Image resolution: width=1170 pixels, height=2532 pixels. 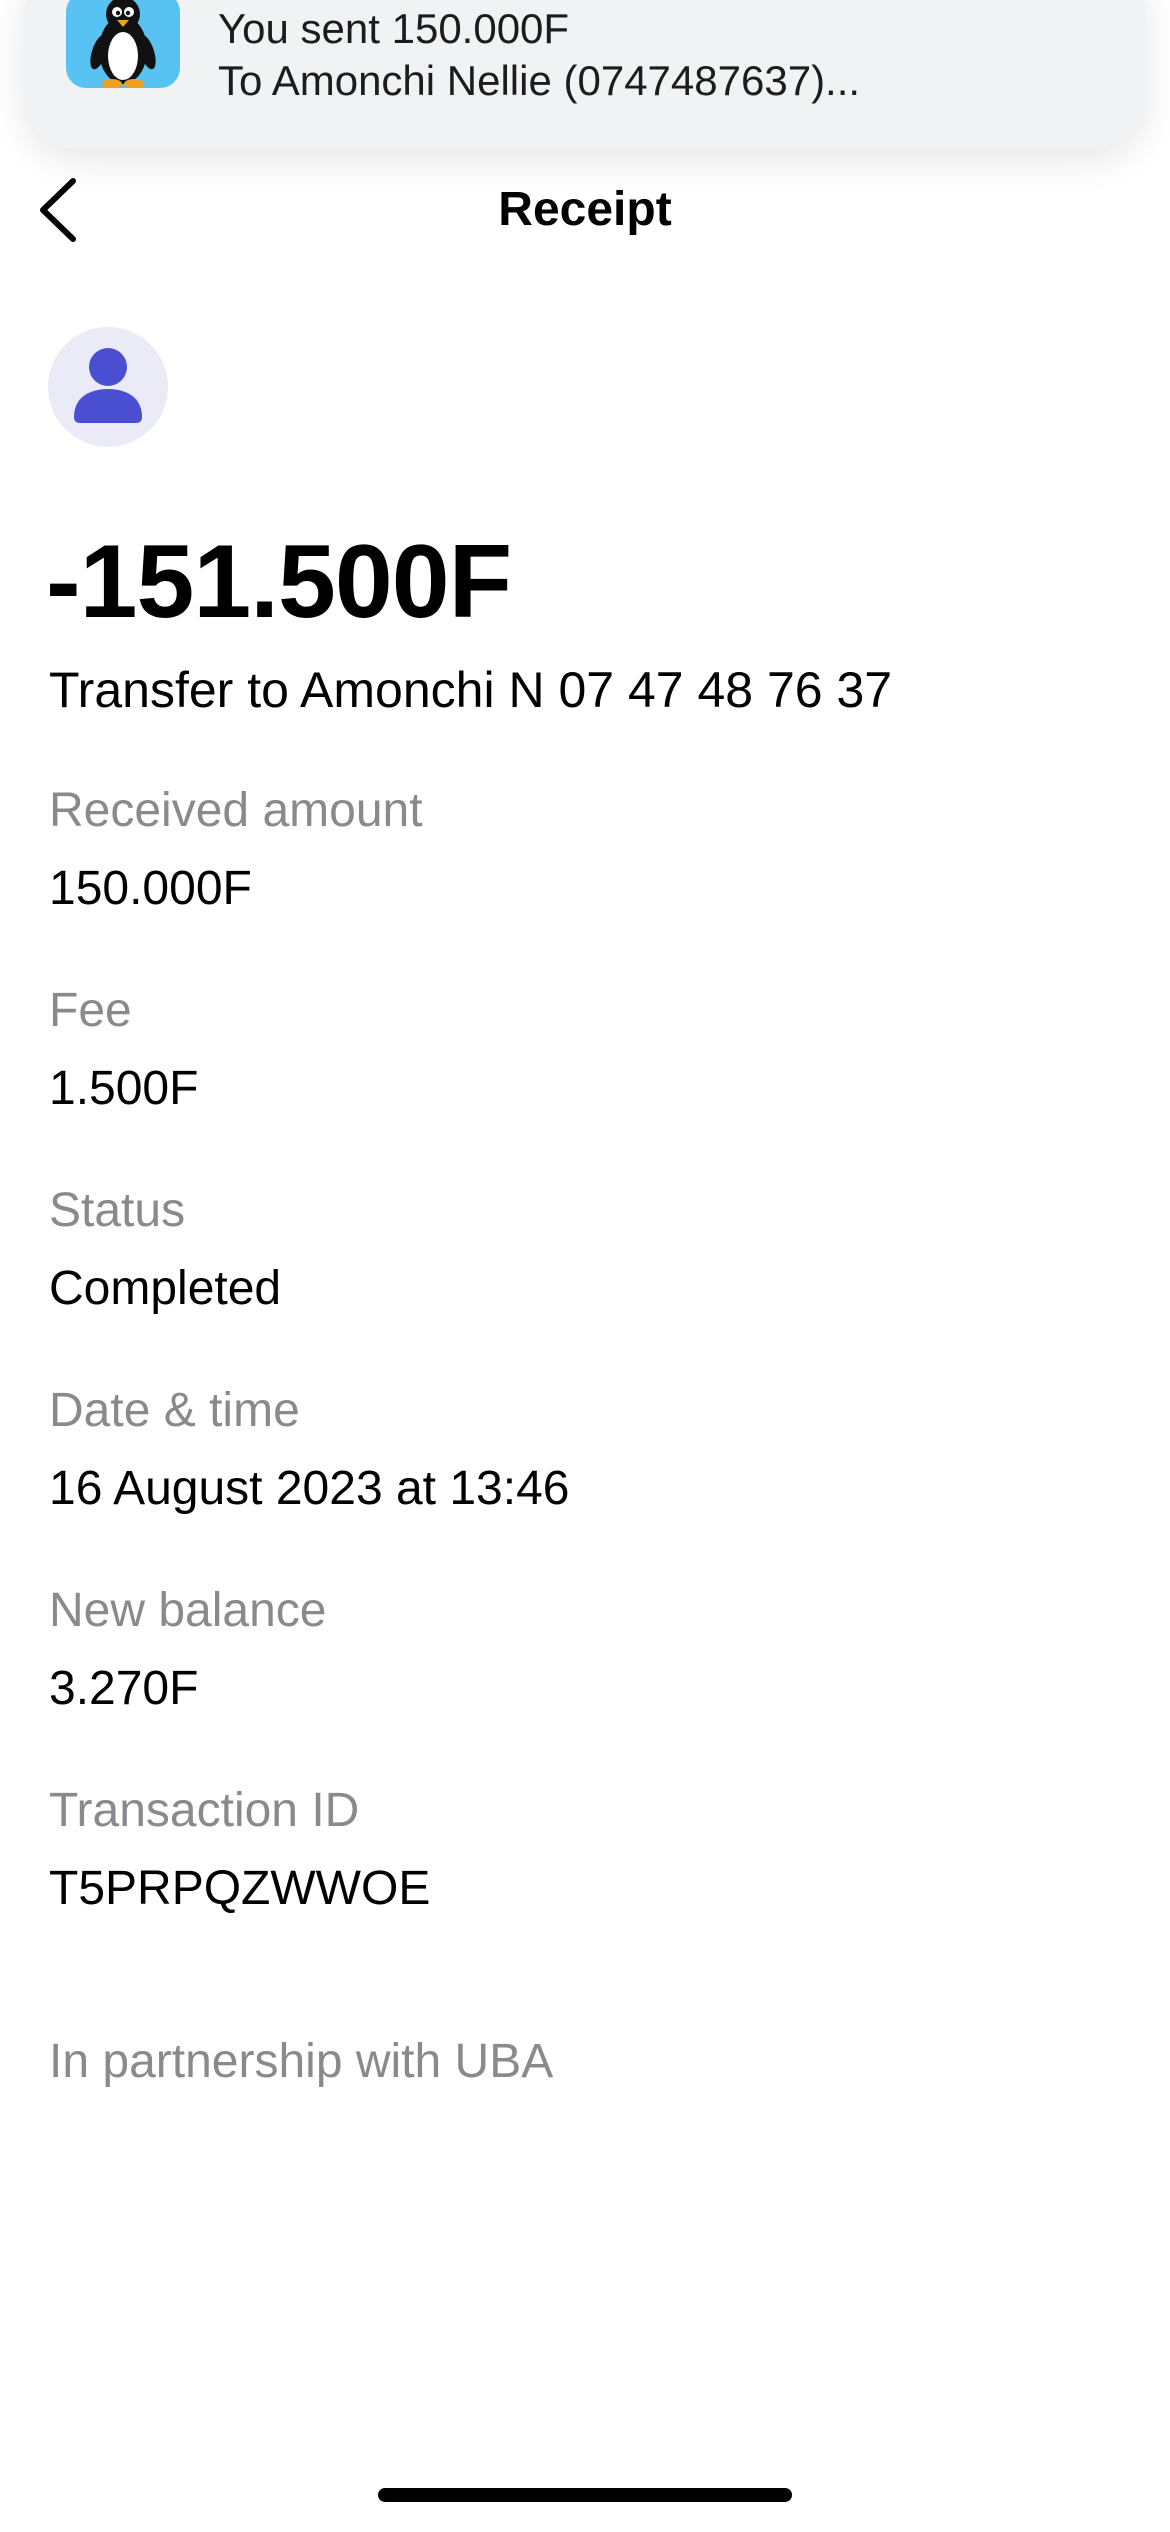 I want to click on fee-value: 1.500F, so click(x=124, y=1088).